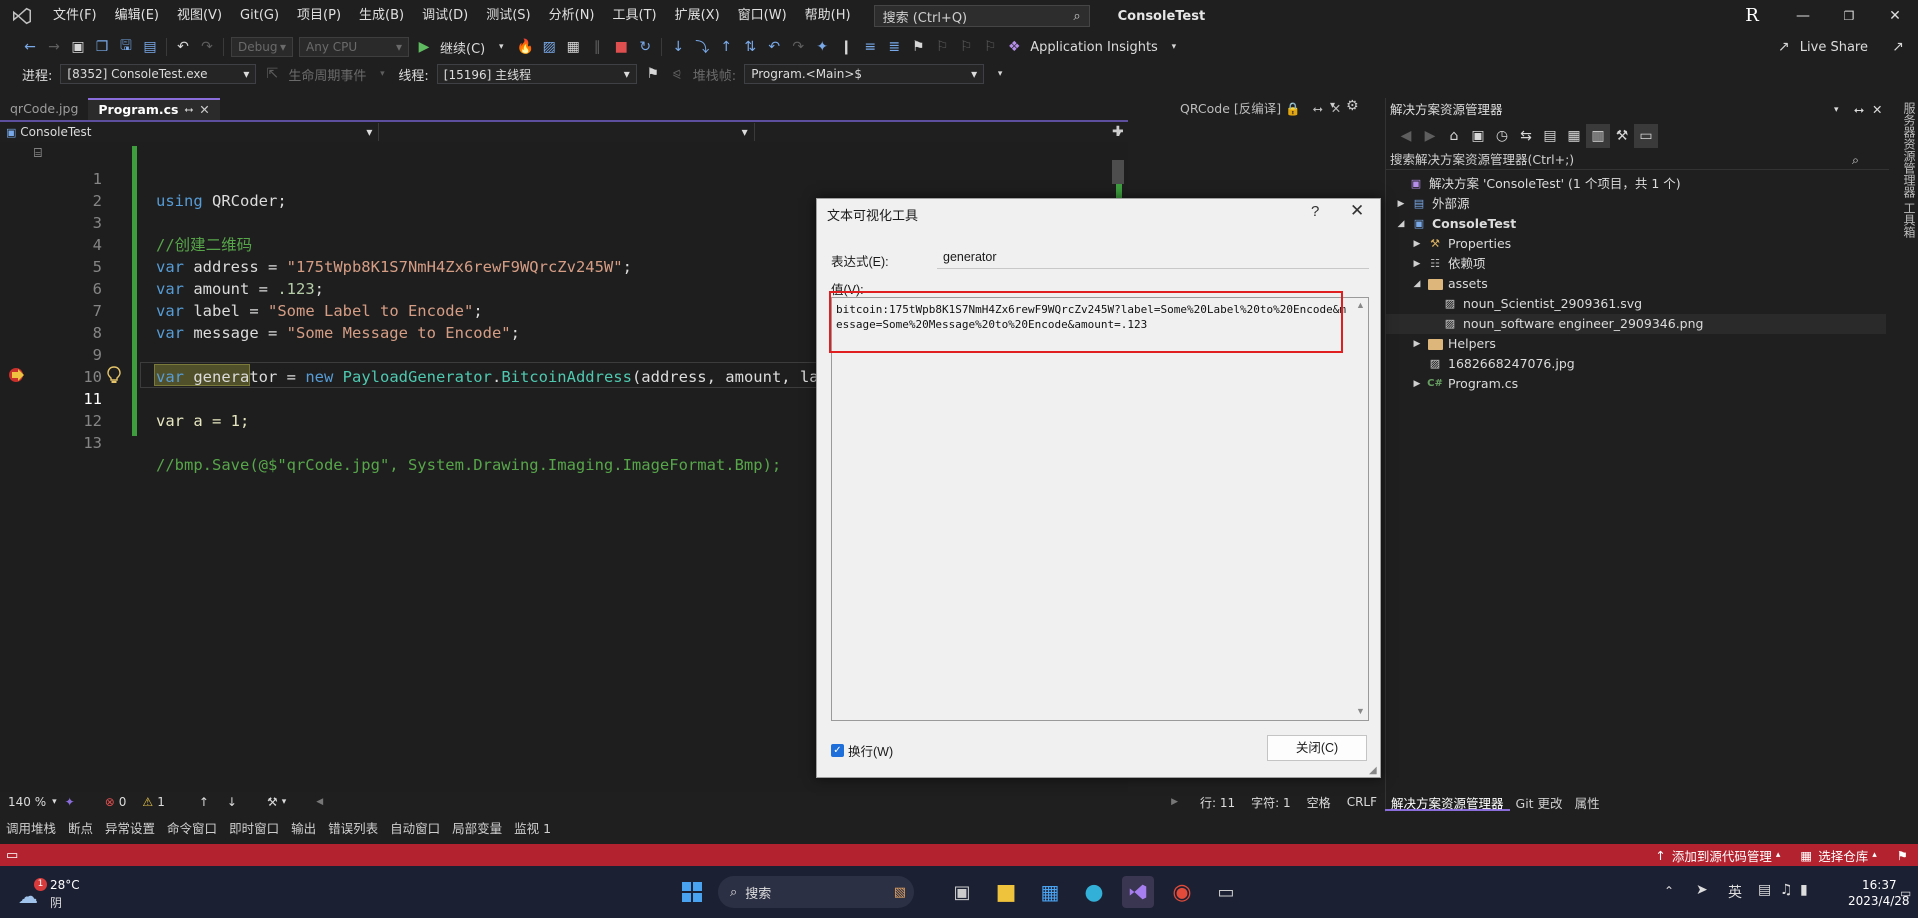 Image resolution: width=1918 pixels, height=918 pixels. I want to click on breakpoint-toggle-icon: ❙, so click(846, 47).